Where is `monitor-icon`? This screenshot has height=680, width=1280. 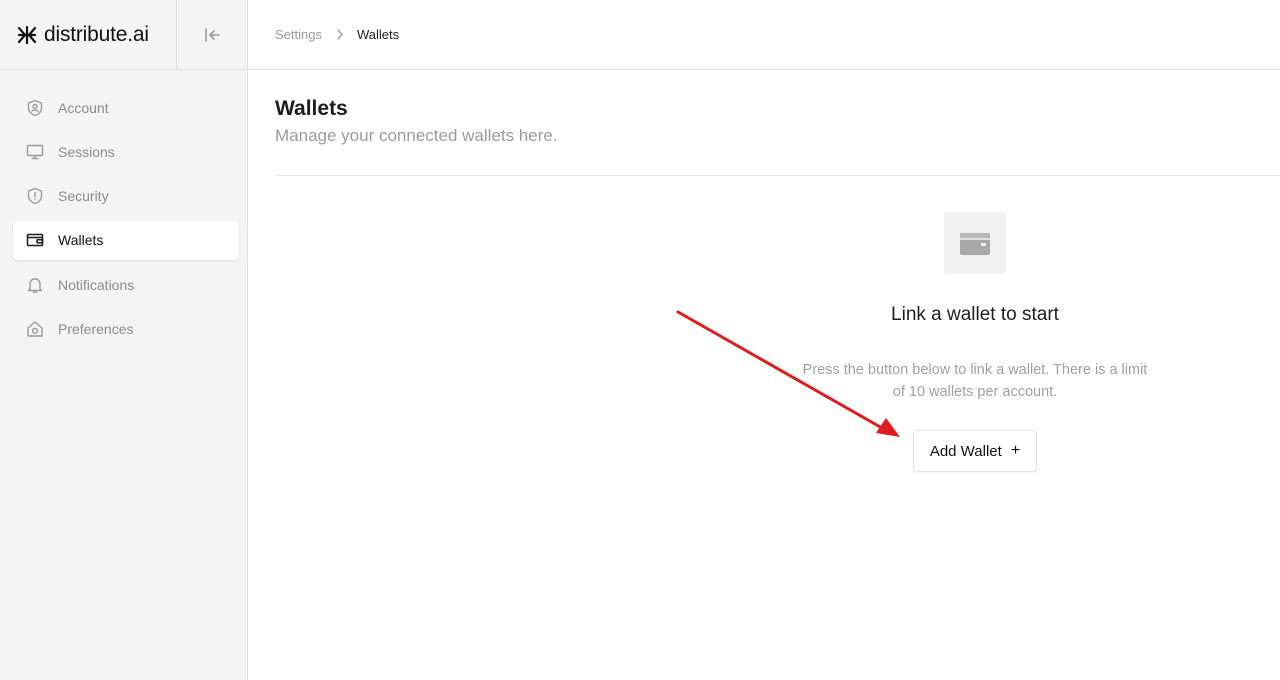
monitor-icon is located at coordinates (35, 151).